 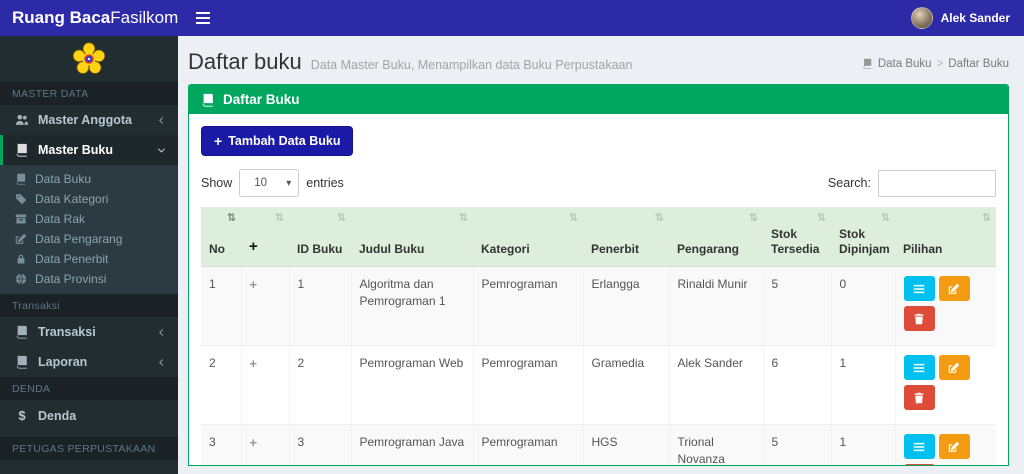 I want to click on cell-pengarang: Rinaldi Munir, so click(x=715, y=306).